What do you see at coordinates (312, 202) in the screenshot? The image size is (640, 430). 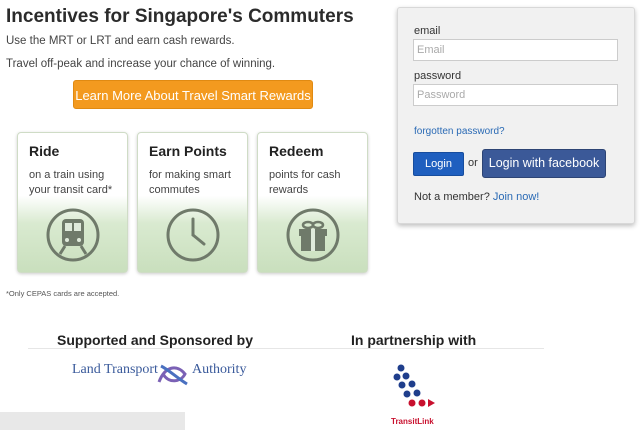 I see `redeem-card: Redeem points for cash rewards` at bounding box center [312, 202].